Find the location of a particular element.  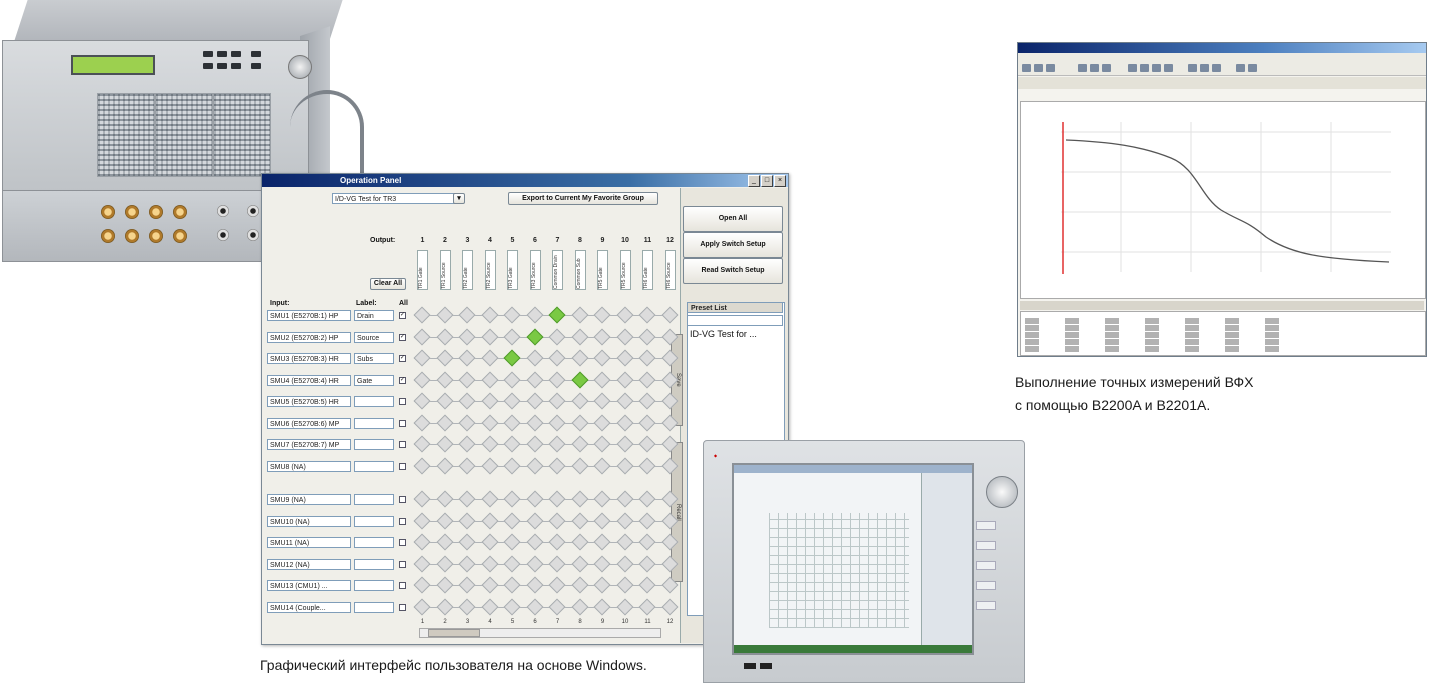

output-label-field: TR3 Gate is located at coordinates (512, 270).